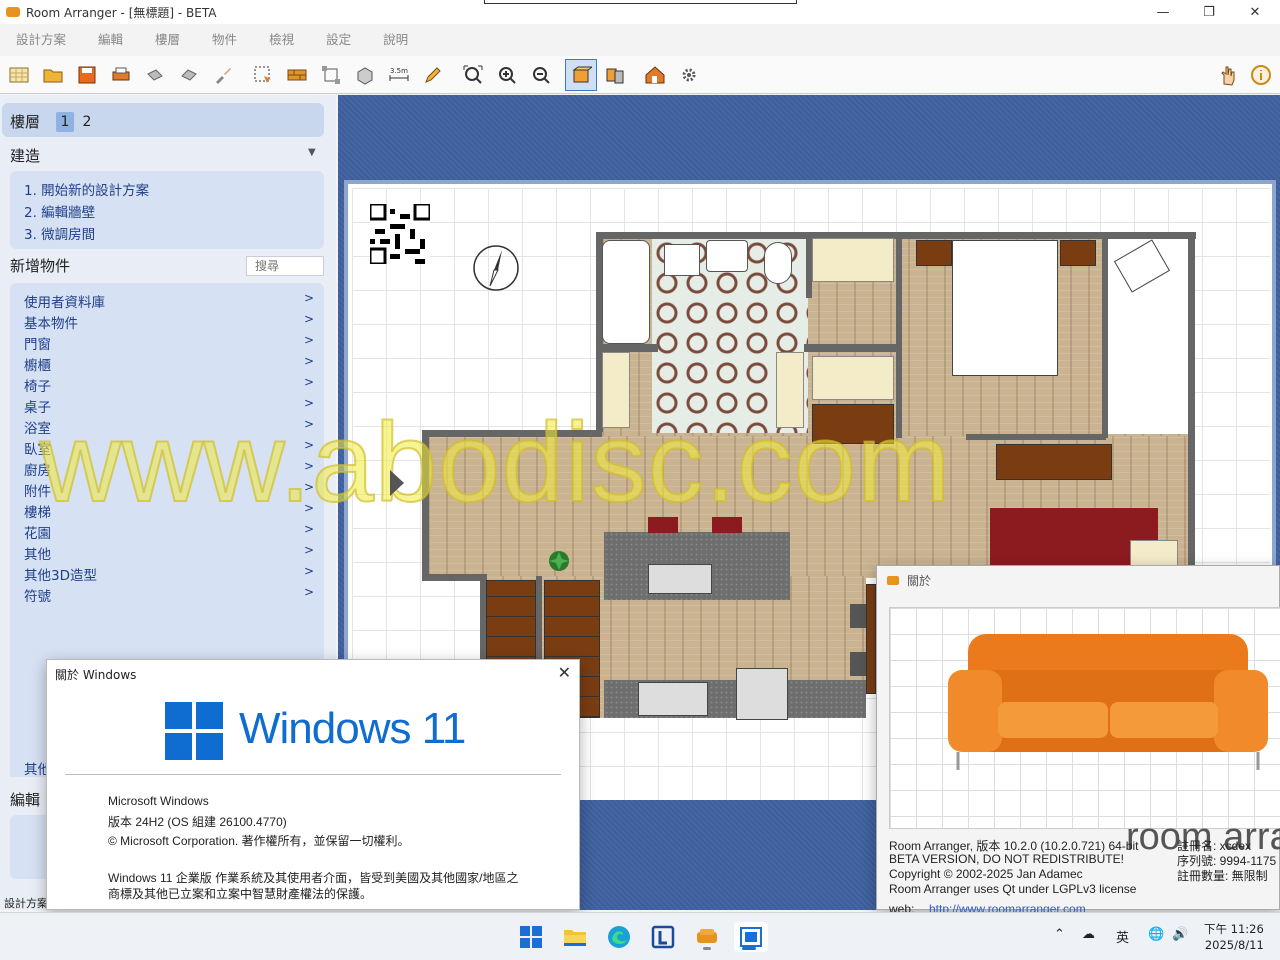 This screenshot has width=1280, height=960. I want to click on step-adjust-rooms: 3. 微調房間, so click(59, 233).